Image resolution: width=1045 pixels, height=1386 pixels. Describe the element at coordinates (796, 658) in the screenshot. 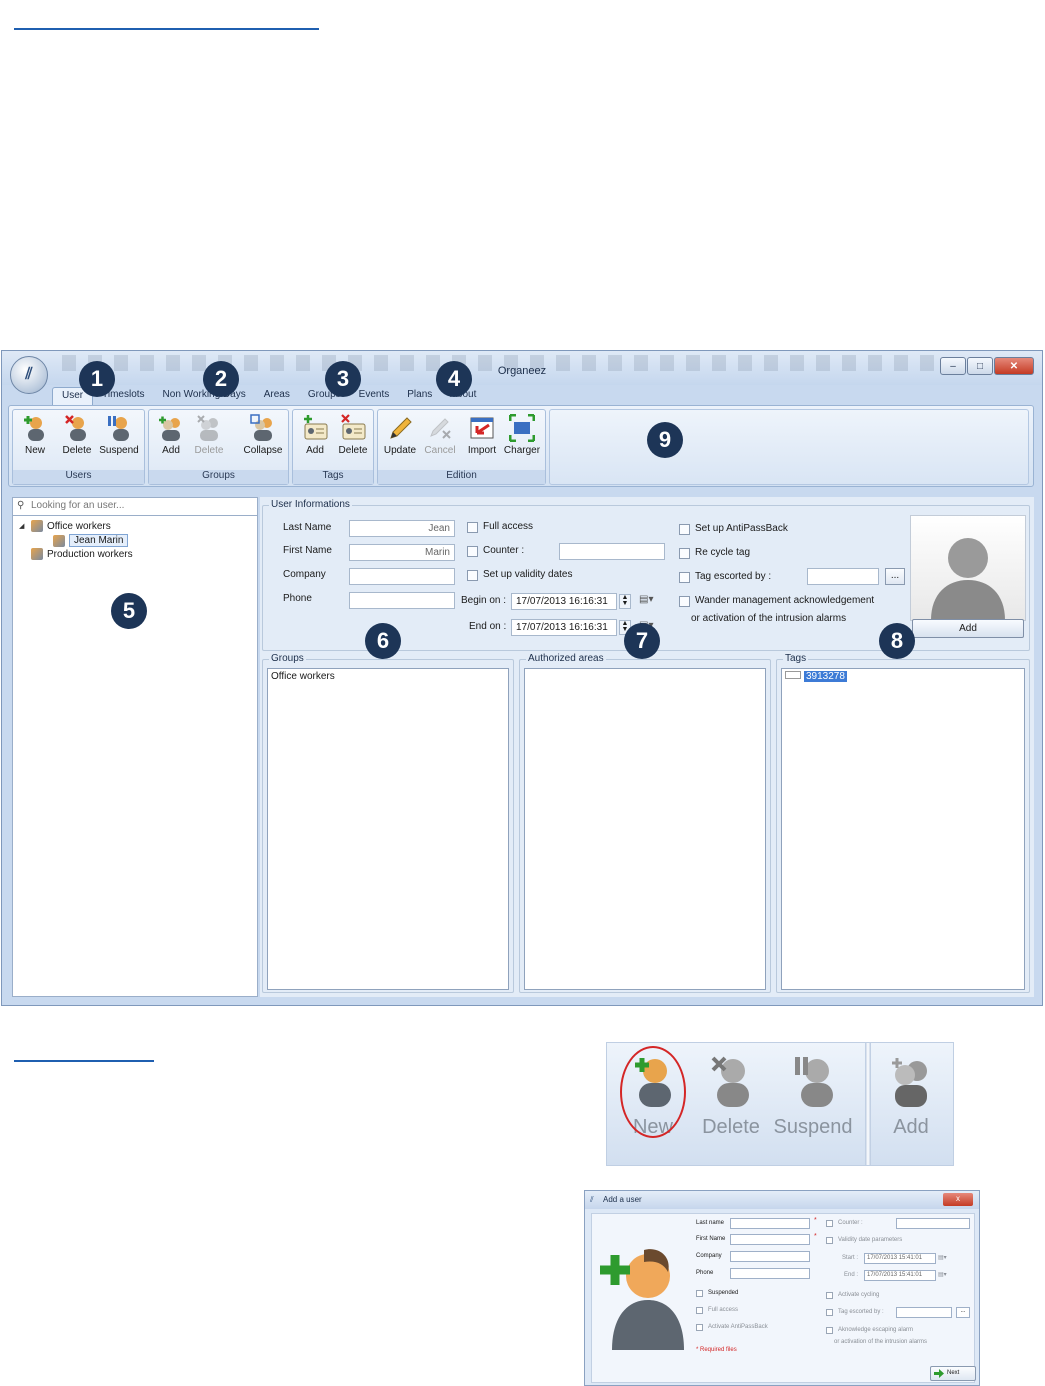

I see `tags-legend: Tags` at that location.